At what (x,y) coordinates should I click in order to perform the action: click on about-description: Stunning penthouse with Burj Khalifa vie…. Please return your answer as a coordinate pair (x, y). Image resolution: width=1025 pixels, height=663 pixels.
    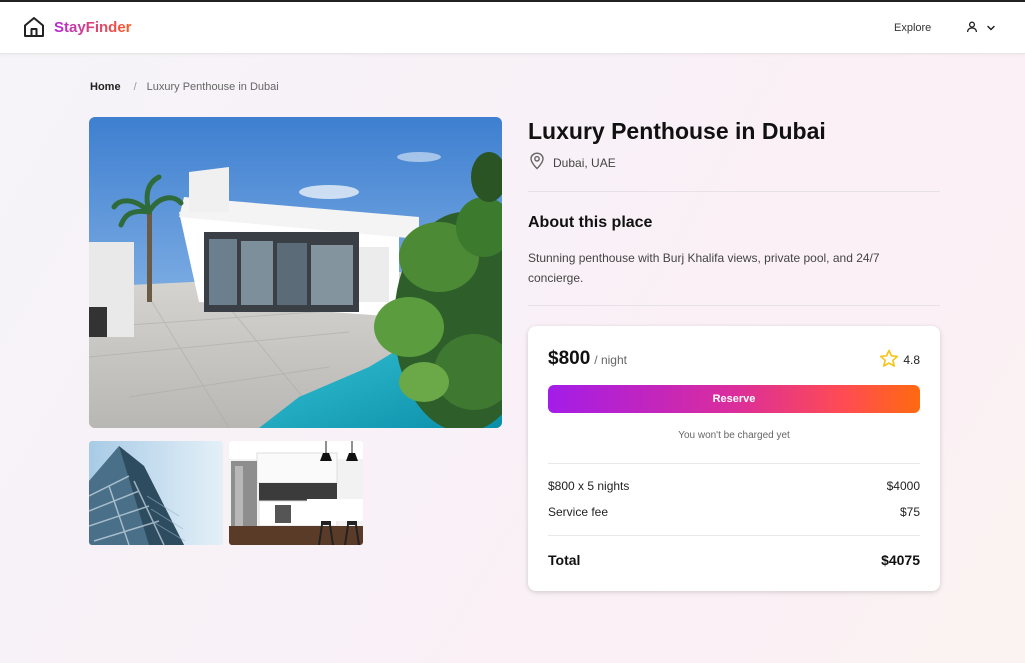
    Looking at the image, I should click on (704, 268).